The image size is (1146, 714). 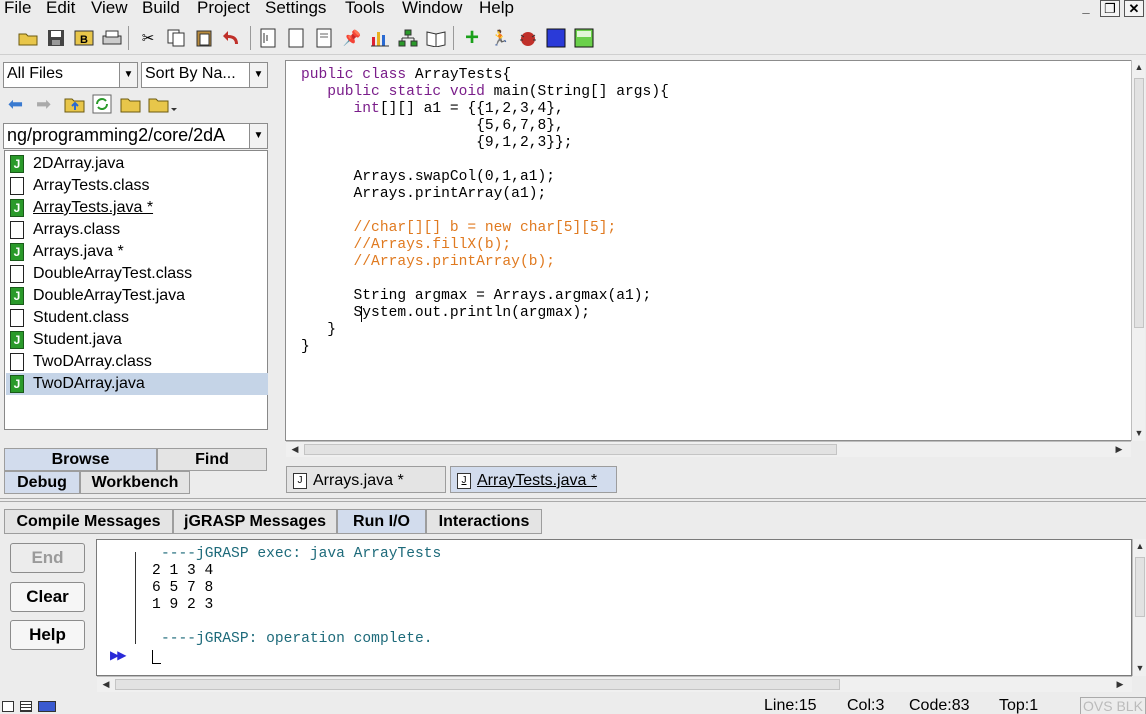 I want to click on output-bracket, so click(x=137, y=598).